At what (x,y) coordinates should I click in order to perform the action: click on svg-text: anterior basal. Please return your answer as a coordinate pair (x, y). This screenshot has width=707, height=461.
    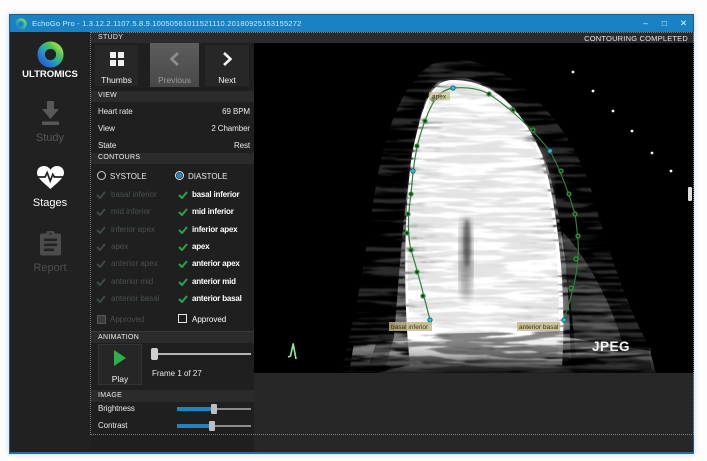
    Looking at the image, I should click on (539, 327).